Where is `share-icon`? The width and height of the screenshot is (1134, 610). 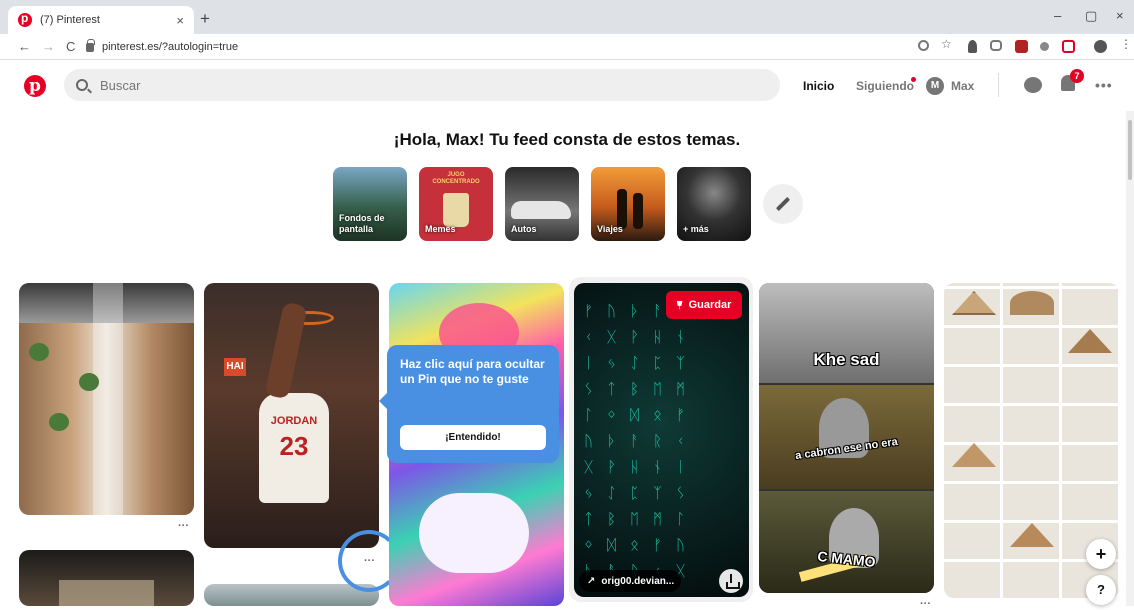
share-icon is located at coordinates (731, 581).